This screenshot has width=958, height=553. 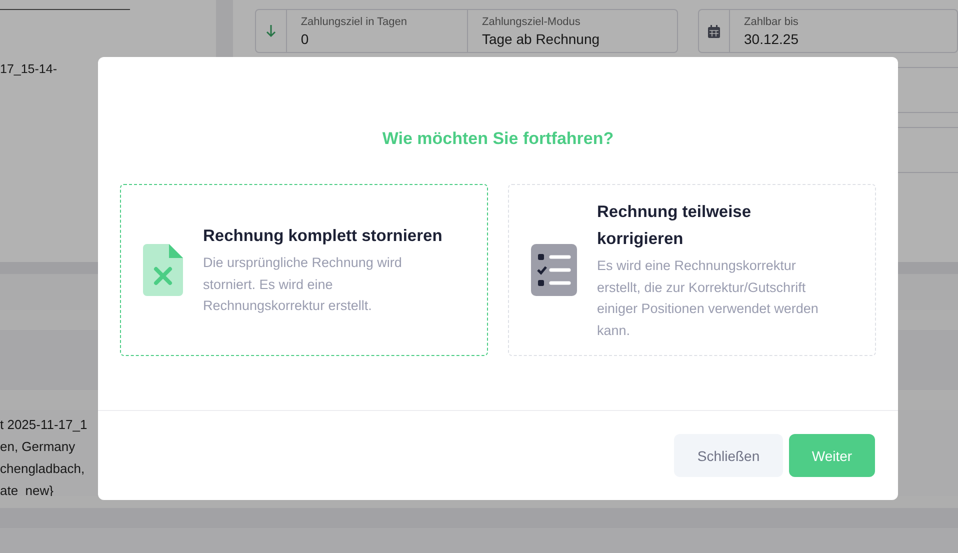 I want to click on address-line: en, Germany, so click(x=38, y=447).